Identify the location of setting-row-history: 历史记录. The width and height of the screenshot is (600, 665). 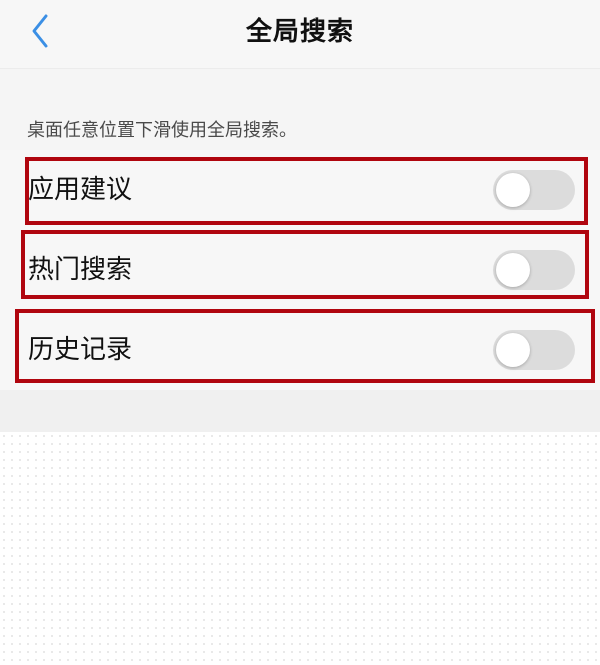
(300, 350).